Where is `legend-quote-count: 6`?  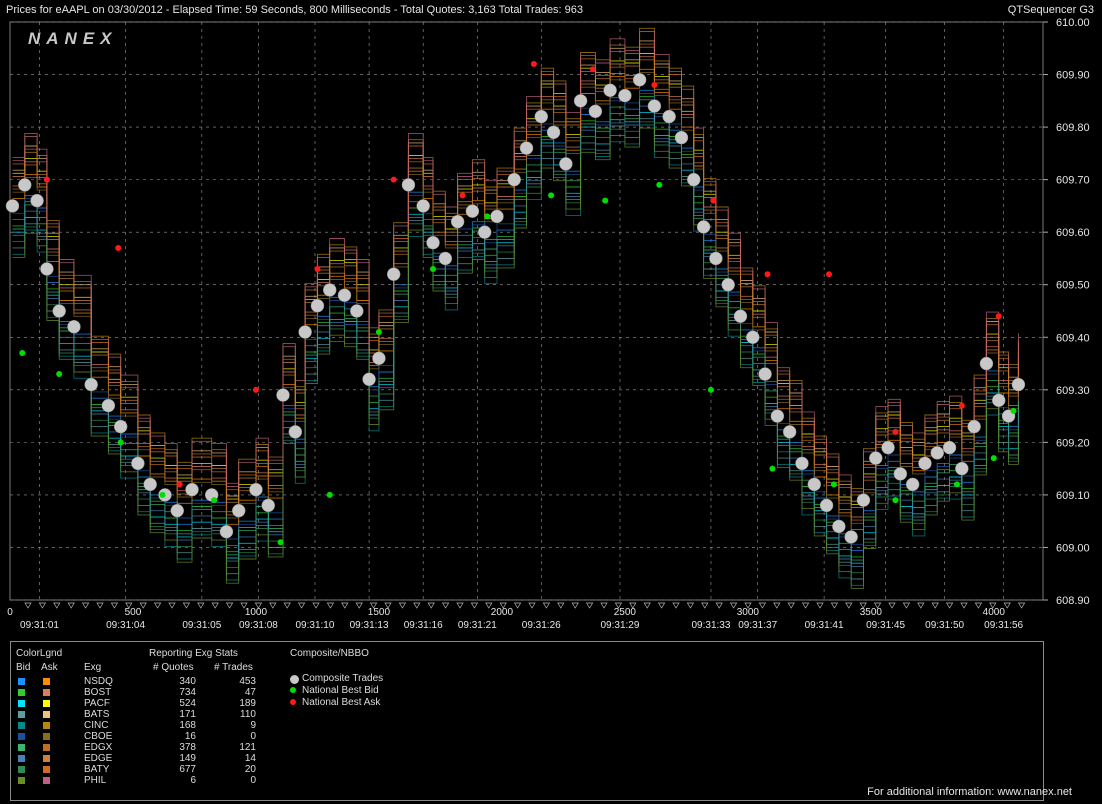
legend-quote-count: 6 is located at coordinates (193, 780).